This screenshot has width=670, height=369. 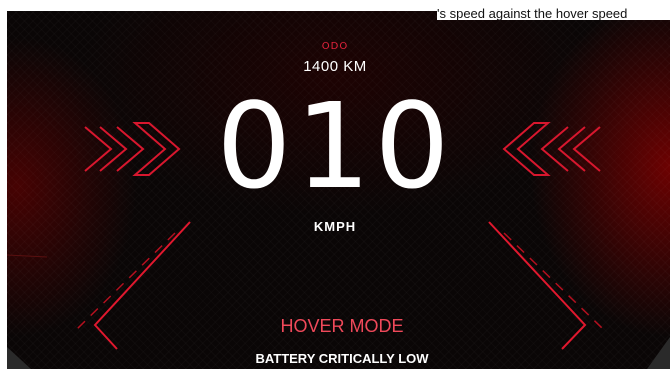 I want to click on drive-mode-label: HOVER MODE, so click(x=342, y=326).